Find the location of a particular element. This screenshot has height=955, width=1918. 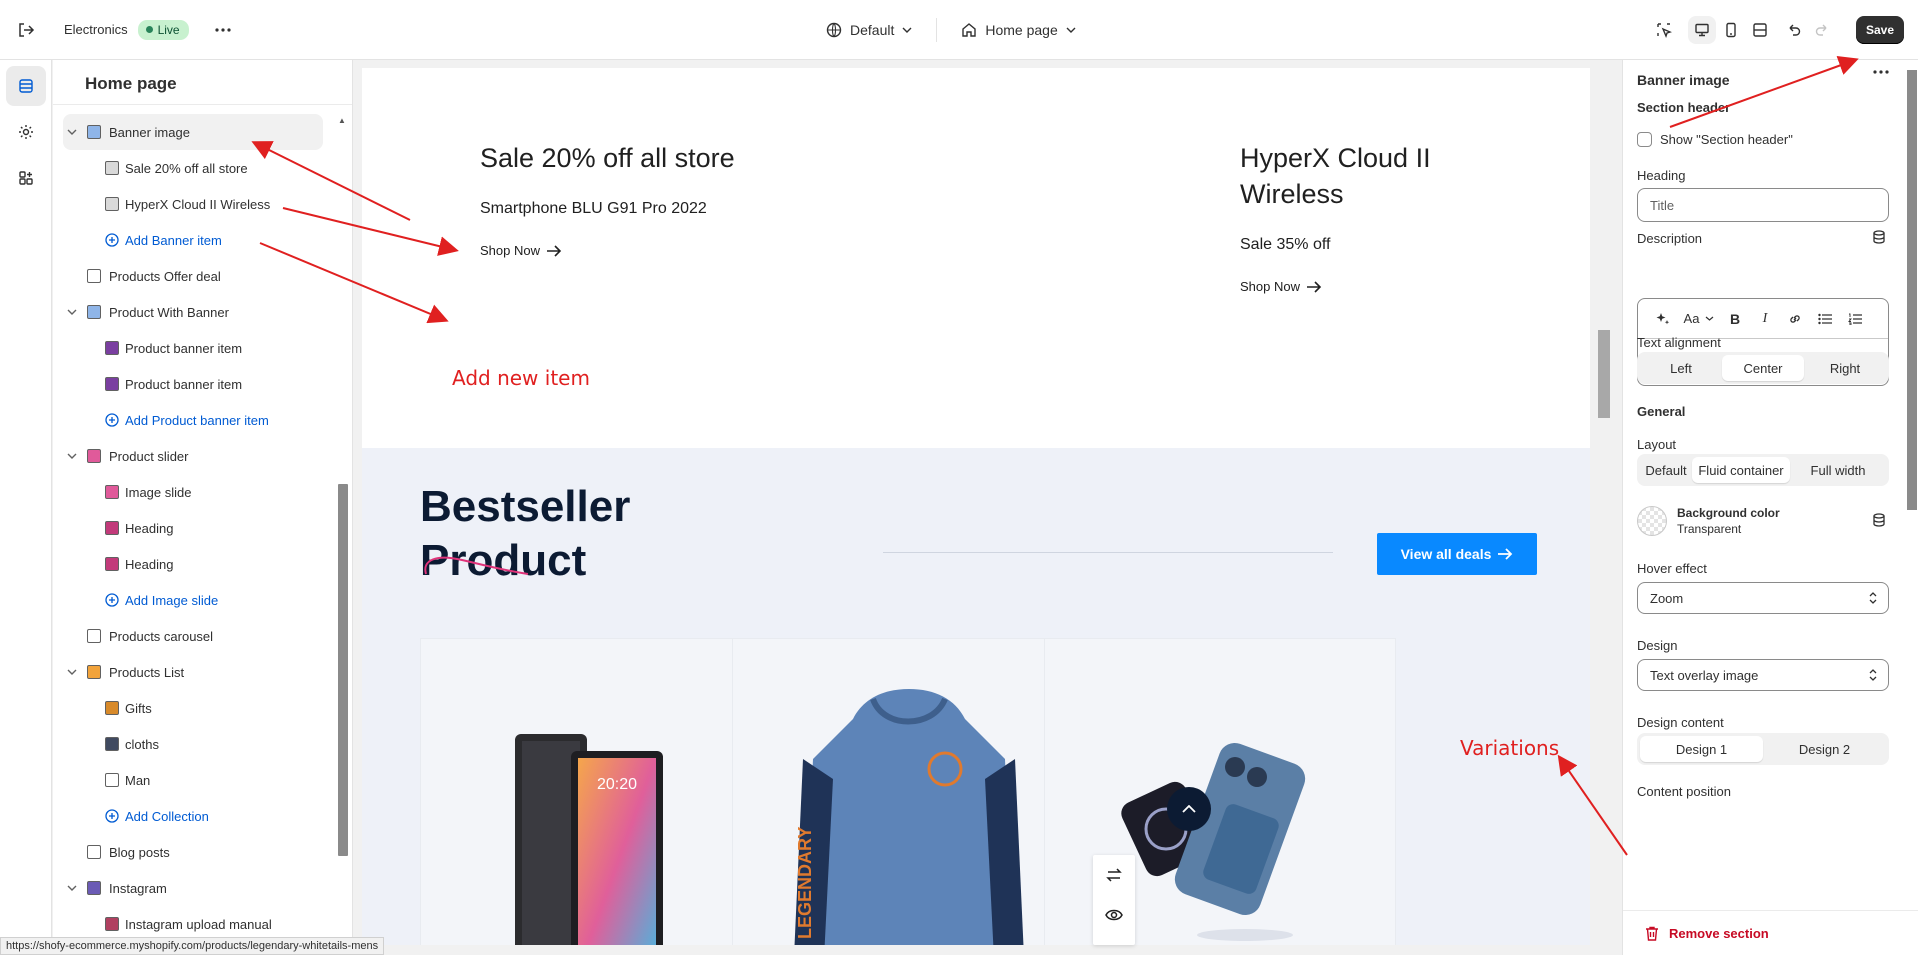

bg-color-label: Background color is located at coordinates (1728, 513).